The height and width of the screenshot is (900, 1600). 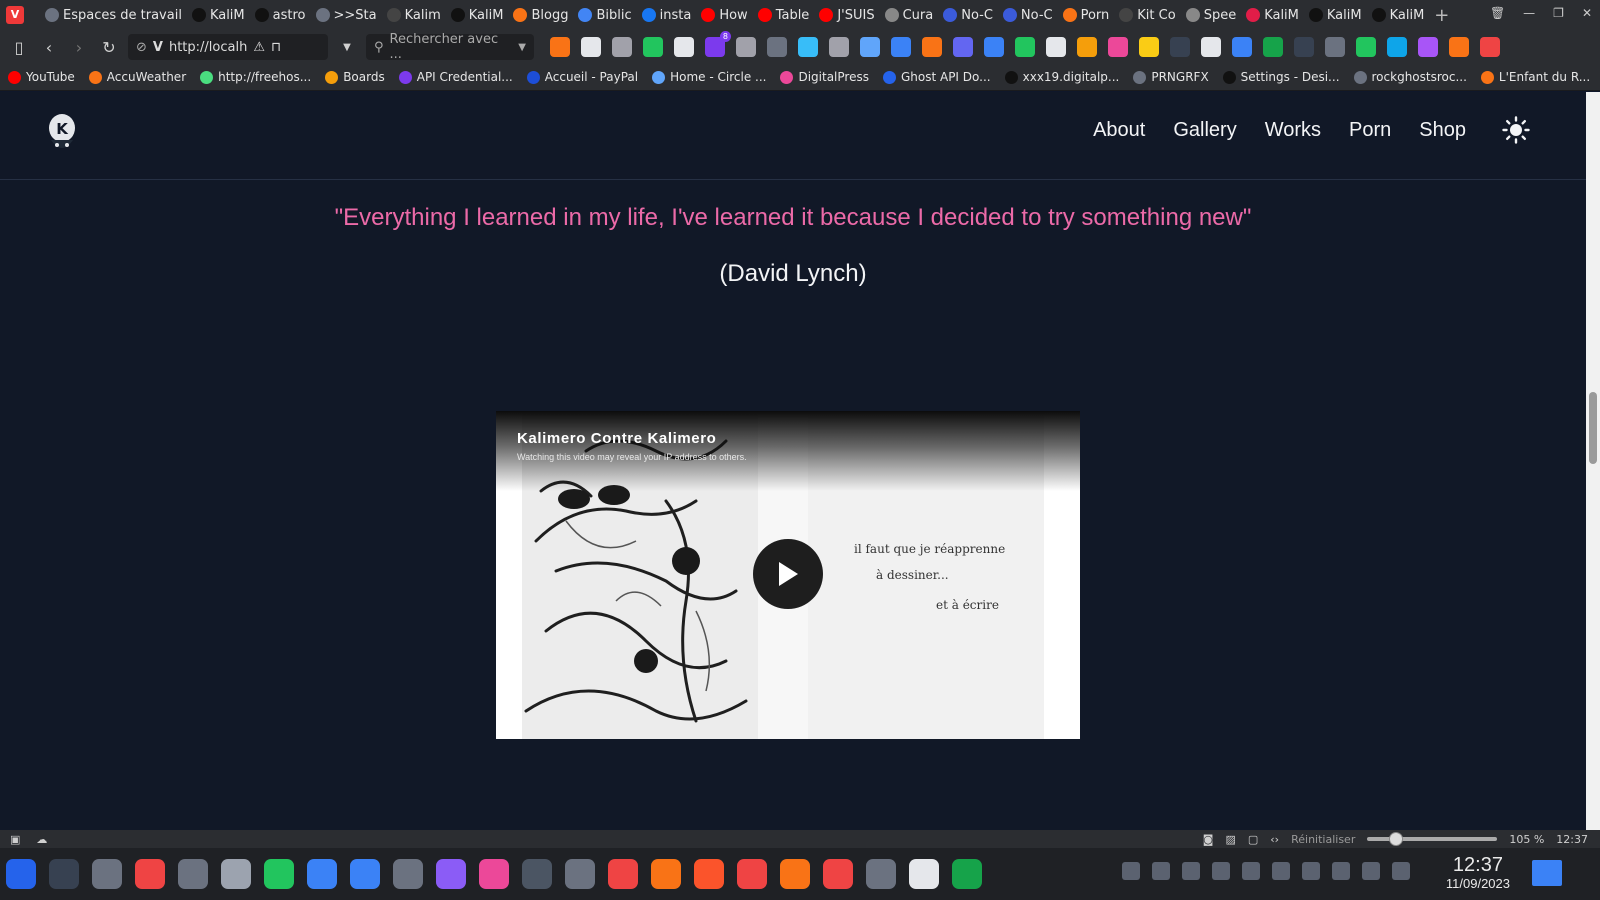 What do you see at coordinates (1497, 13) in the screenshot?
I see `trash-icon: 🗑` at bounding box center [1497, 13].